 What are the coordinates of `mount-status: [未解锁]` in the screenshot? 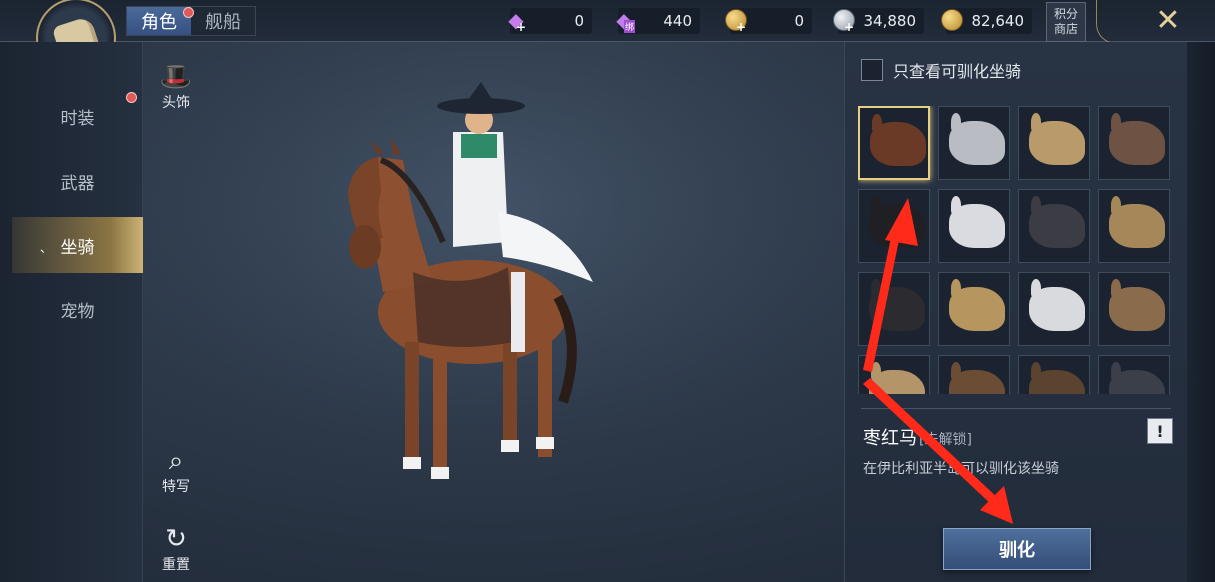 It's located at (945, 440).